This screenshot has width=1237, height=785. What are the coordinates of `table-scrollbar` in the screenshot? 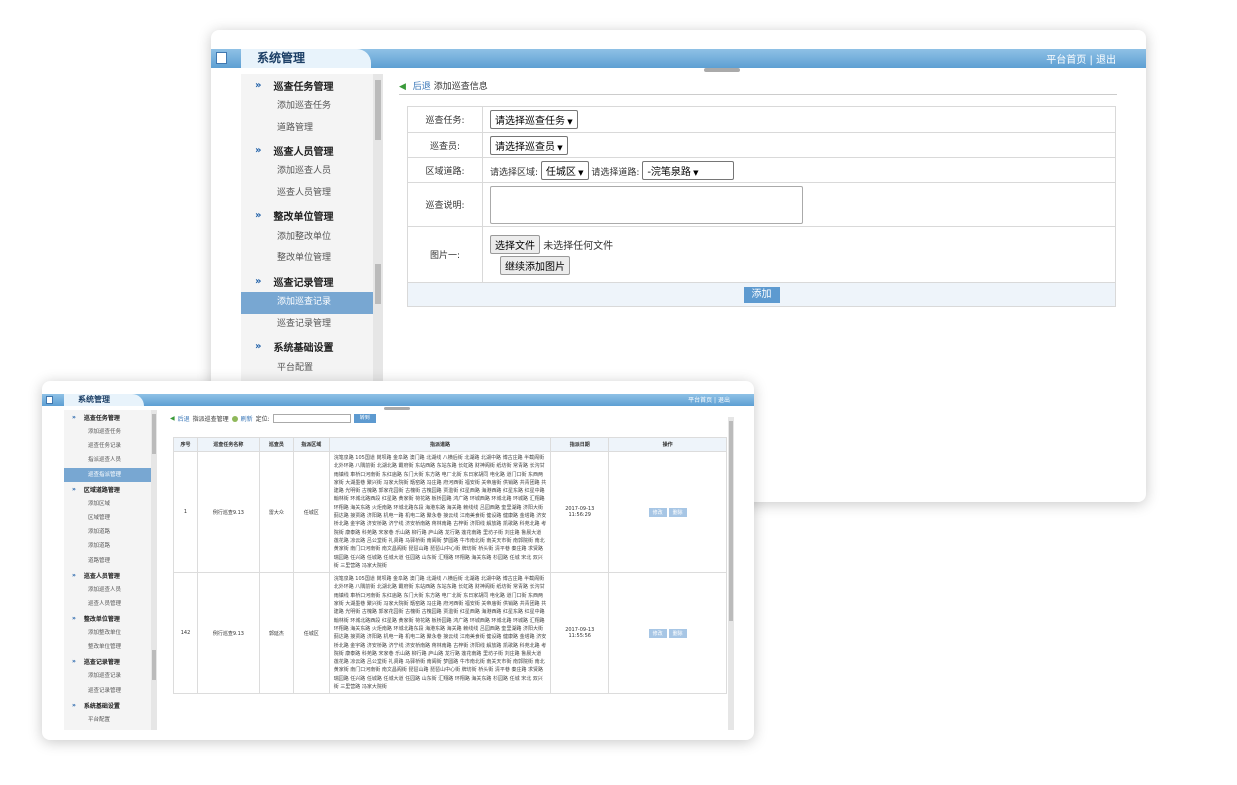 It's located at (731, 573).